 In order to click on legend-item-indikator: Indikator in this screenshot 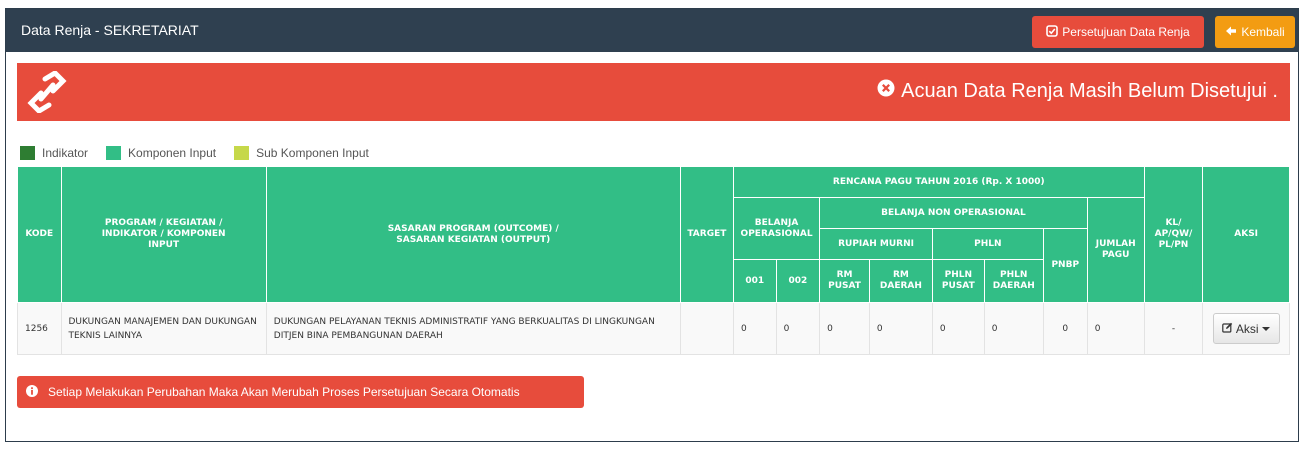, I will do `click(54, 153)`.